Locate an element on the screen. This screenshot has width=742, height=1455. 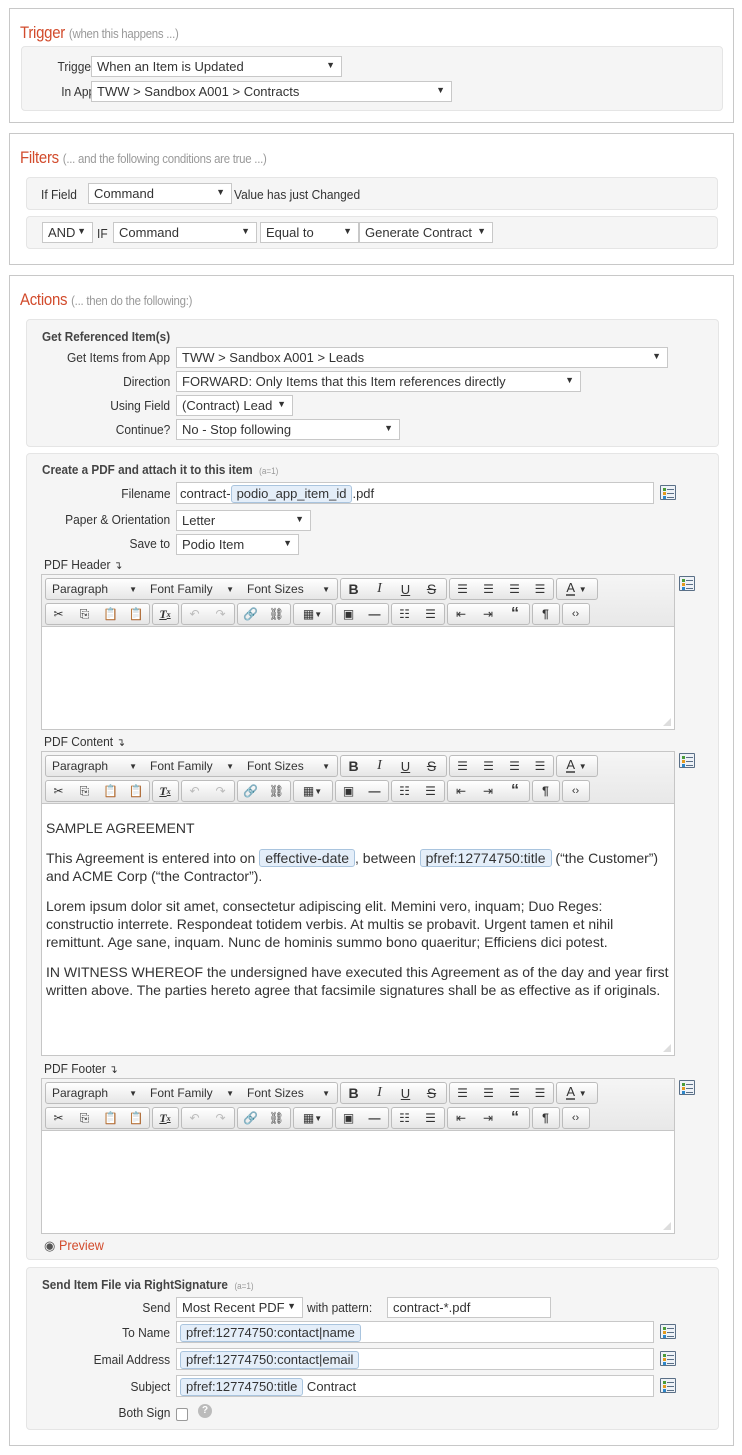
in-app-select: TWW > Sandbox A001 > Contracts ▼ is located at coordinates (271, 91).